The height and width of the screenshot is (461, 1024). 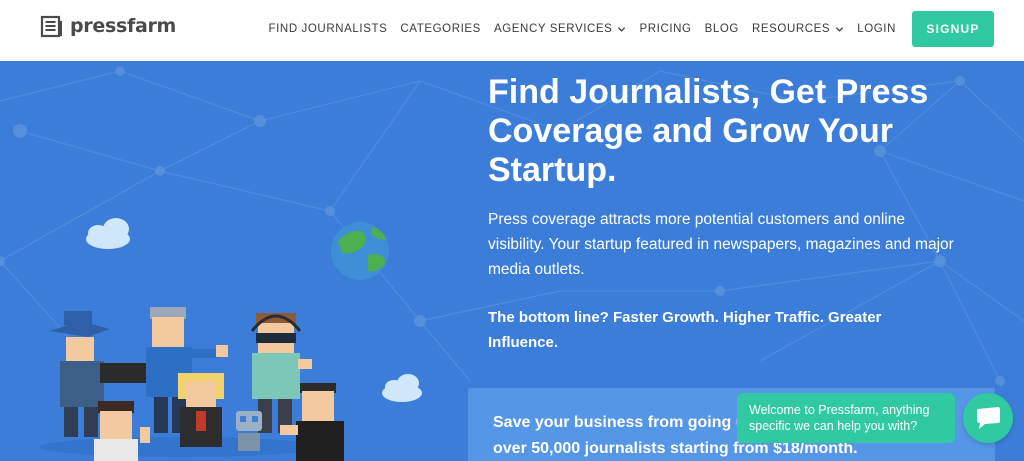 I want to click on nav-find-journalists: FIND JOURNALISTS, so click(x=328, y=29).